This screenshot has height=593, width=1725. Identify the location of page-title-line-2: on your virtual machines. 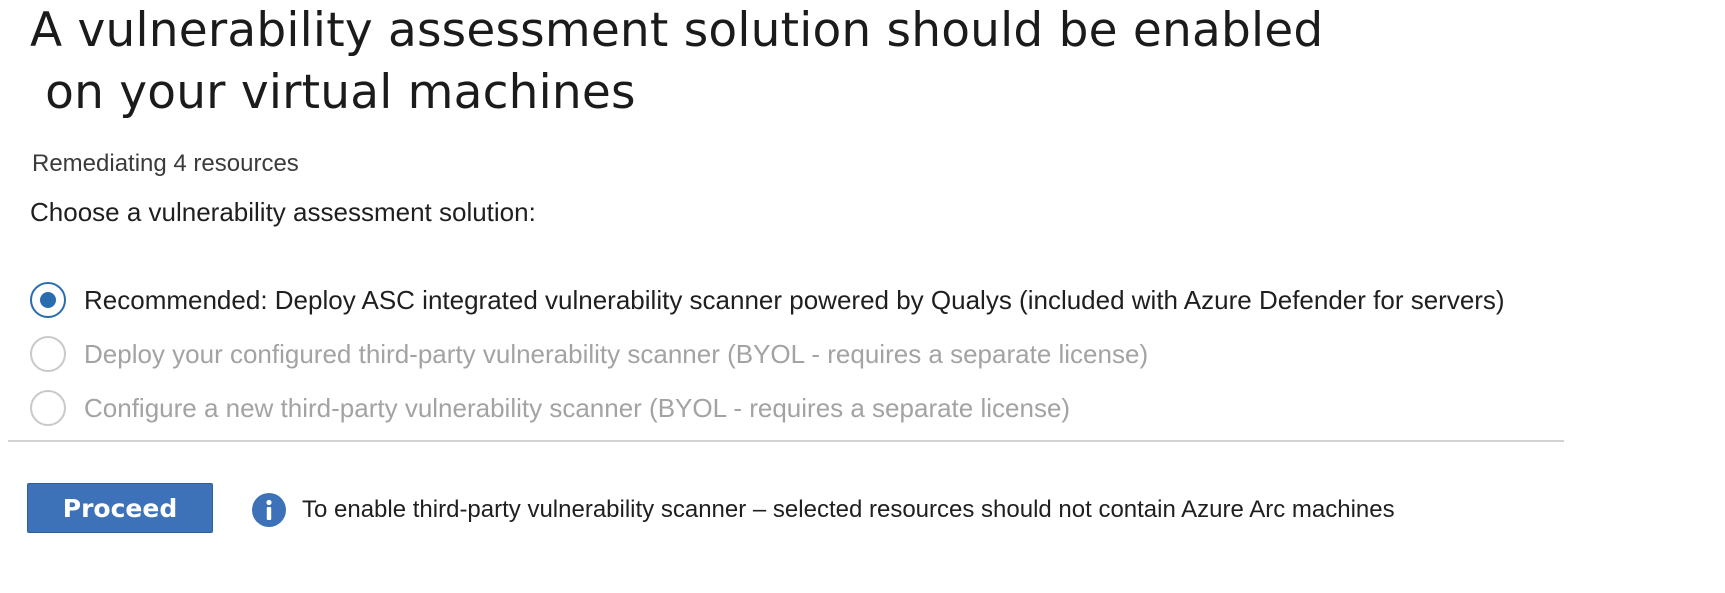
(333, 92).